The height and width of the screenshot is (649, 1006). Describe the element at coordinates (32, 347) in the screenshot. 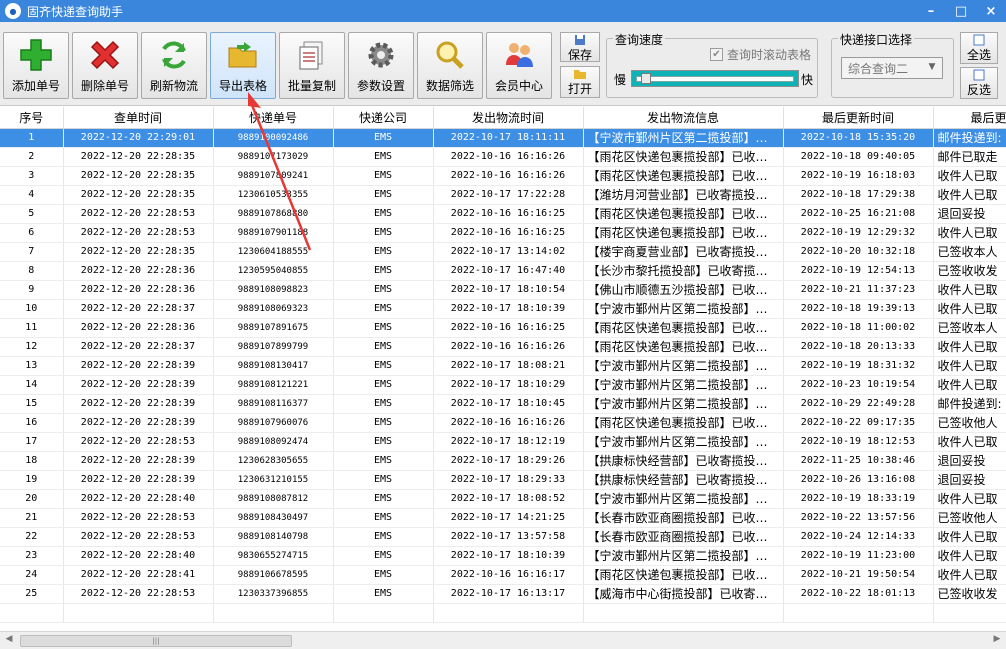

I see `table-cell: 12` at that location.